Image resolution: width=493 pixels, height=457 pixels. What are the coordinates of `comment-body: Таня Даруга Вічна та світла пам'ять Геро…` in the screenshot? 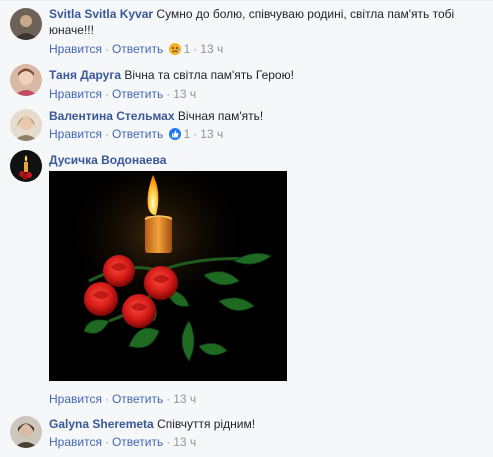 It's located at (268, 75).